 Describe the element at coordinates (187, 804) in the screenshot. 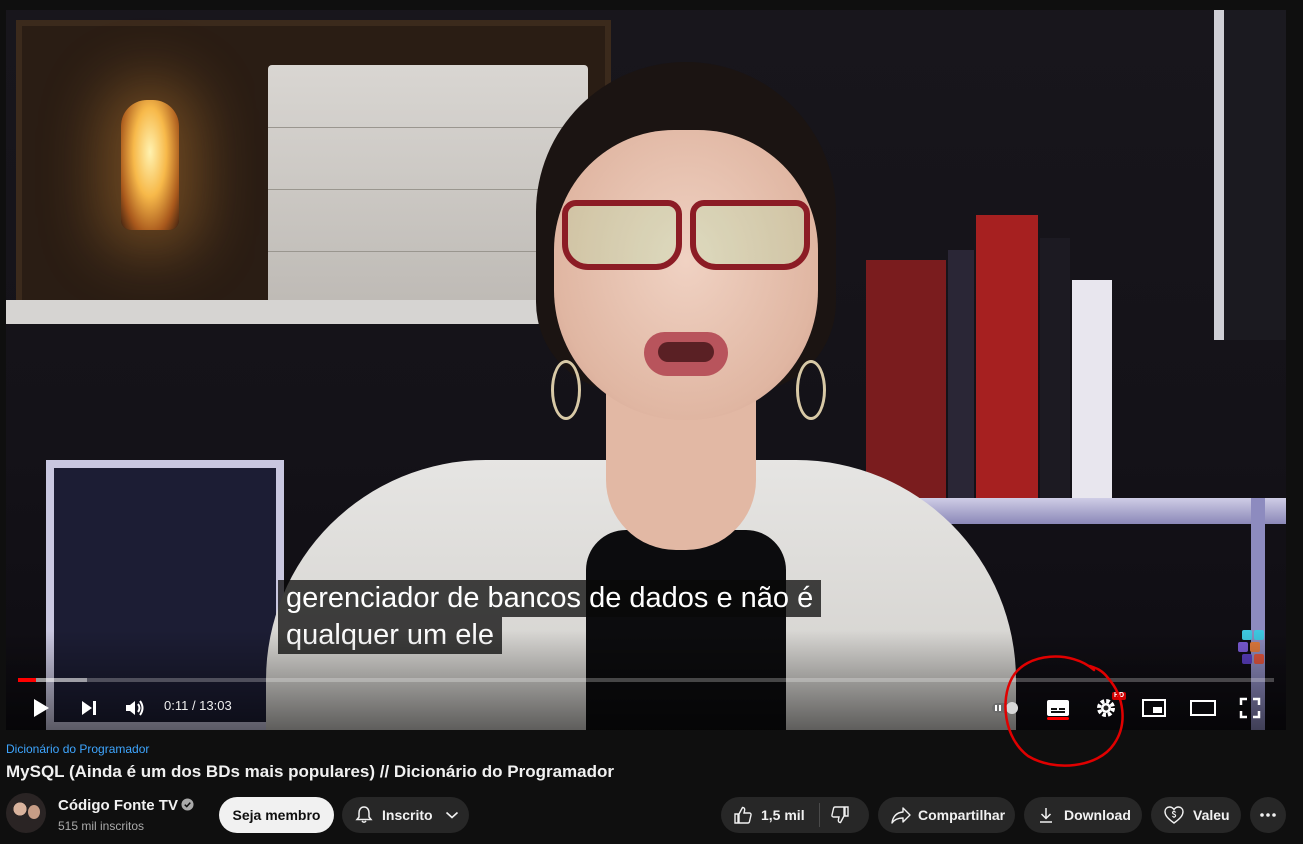

I see `verified-badge-icon` at that location.